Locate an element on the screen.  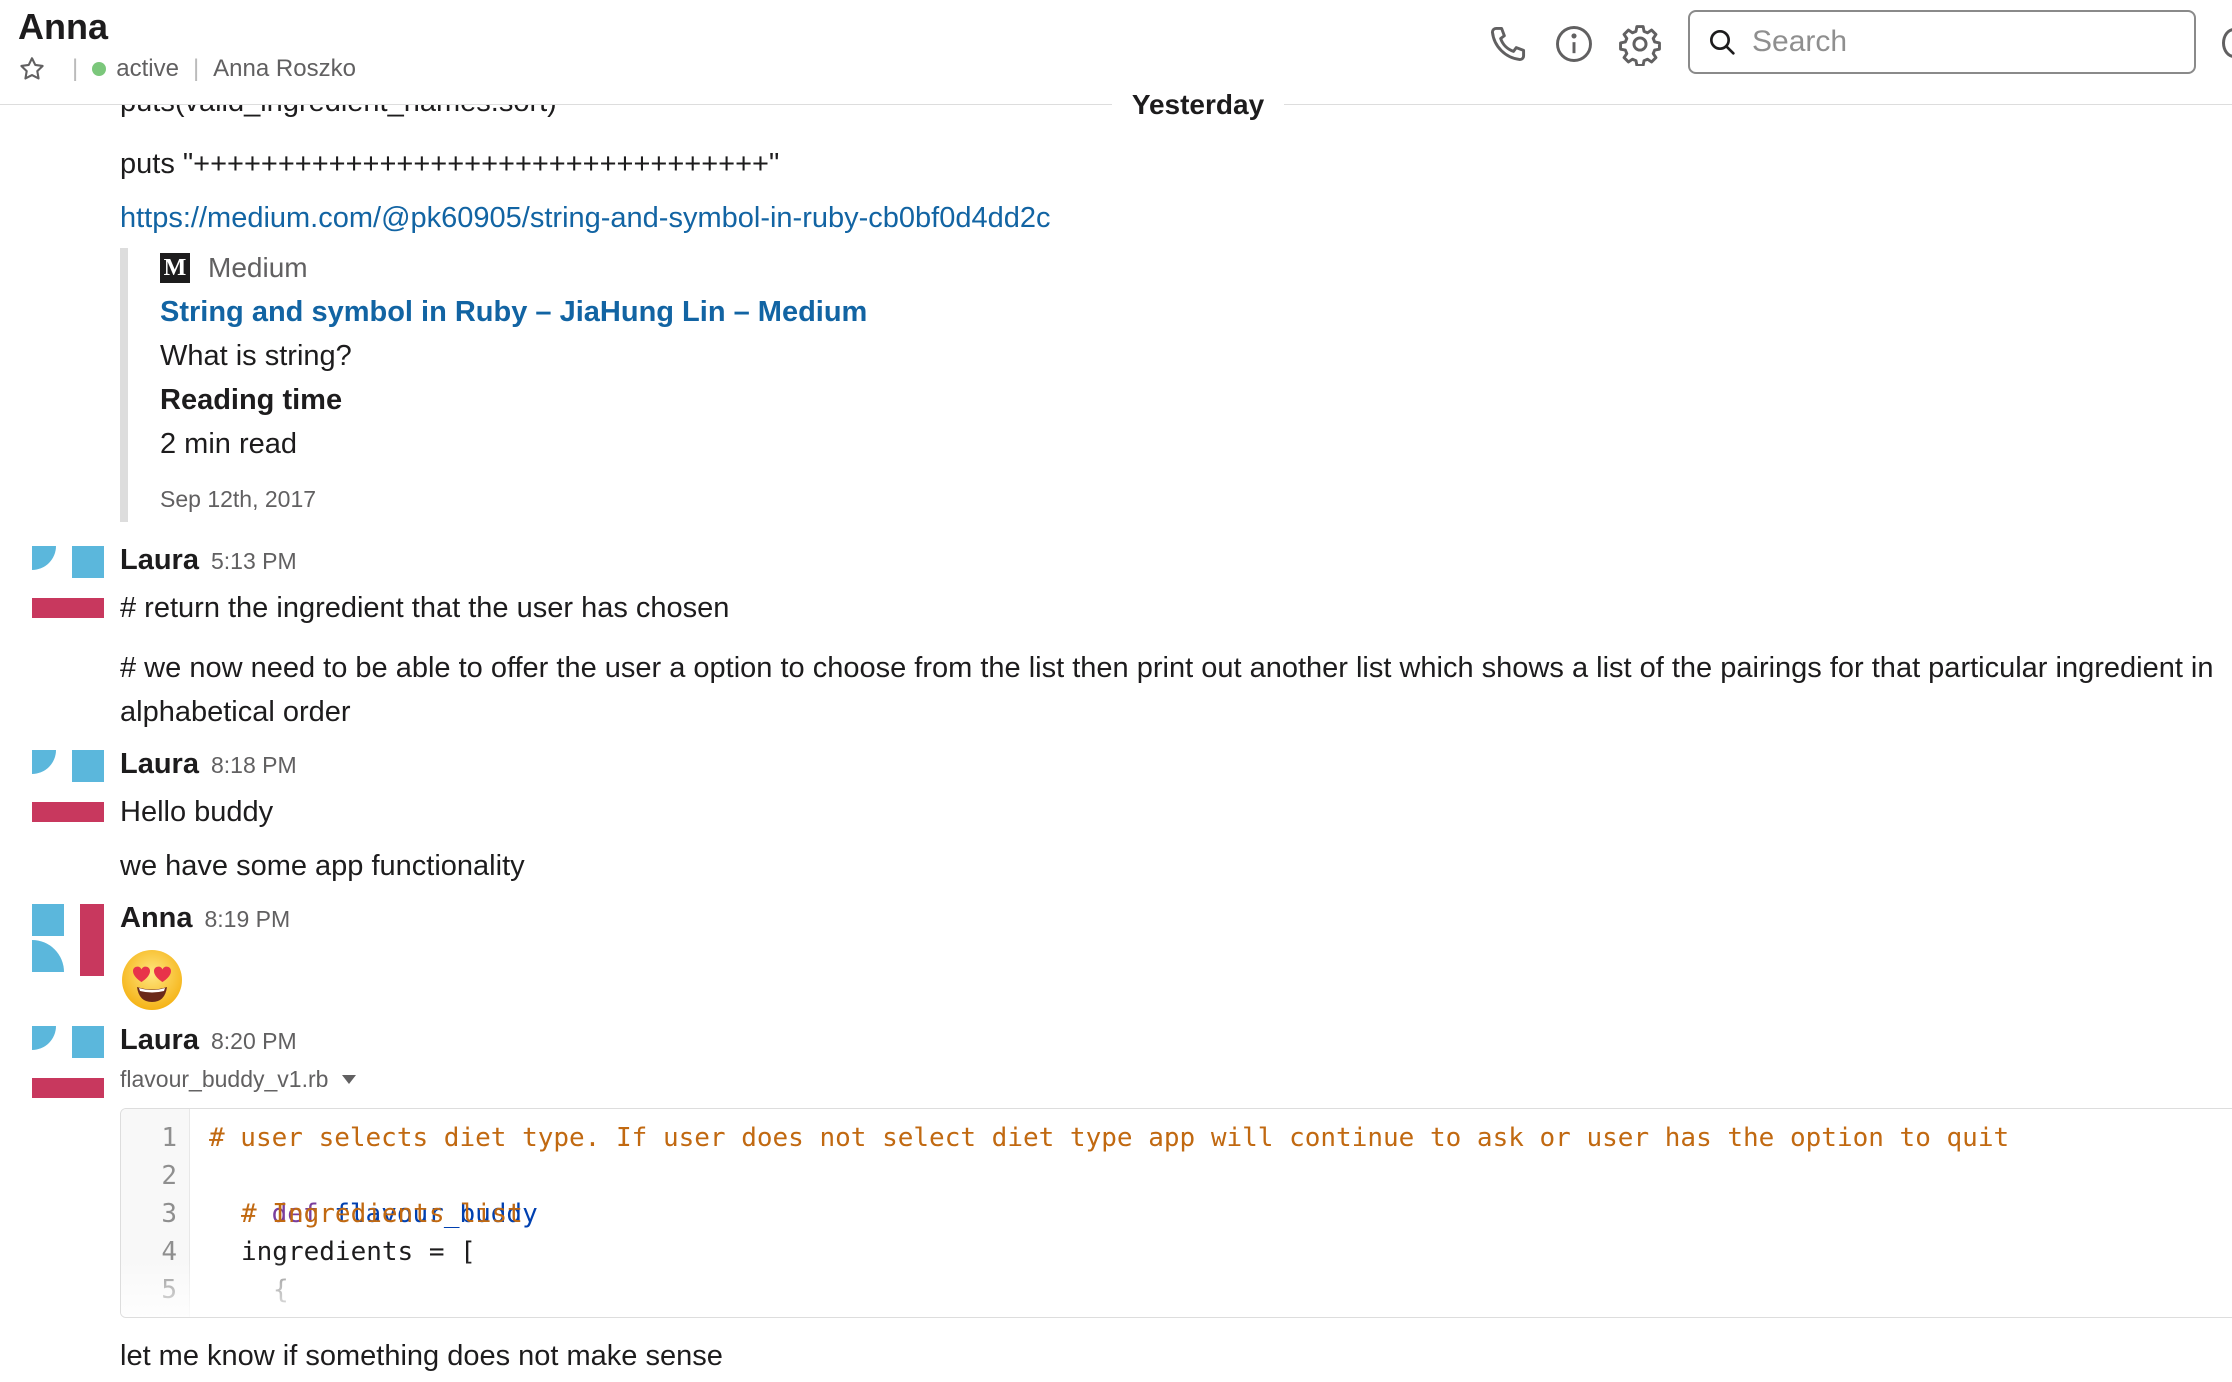
search-box is located at coordinates (1942, 42).